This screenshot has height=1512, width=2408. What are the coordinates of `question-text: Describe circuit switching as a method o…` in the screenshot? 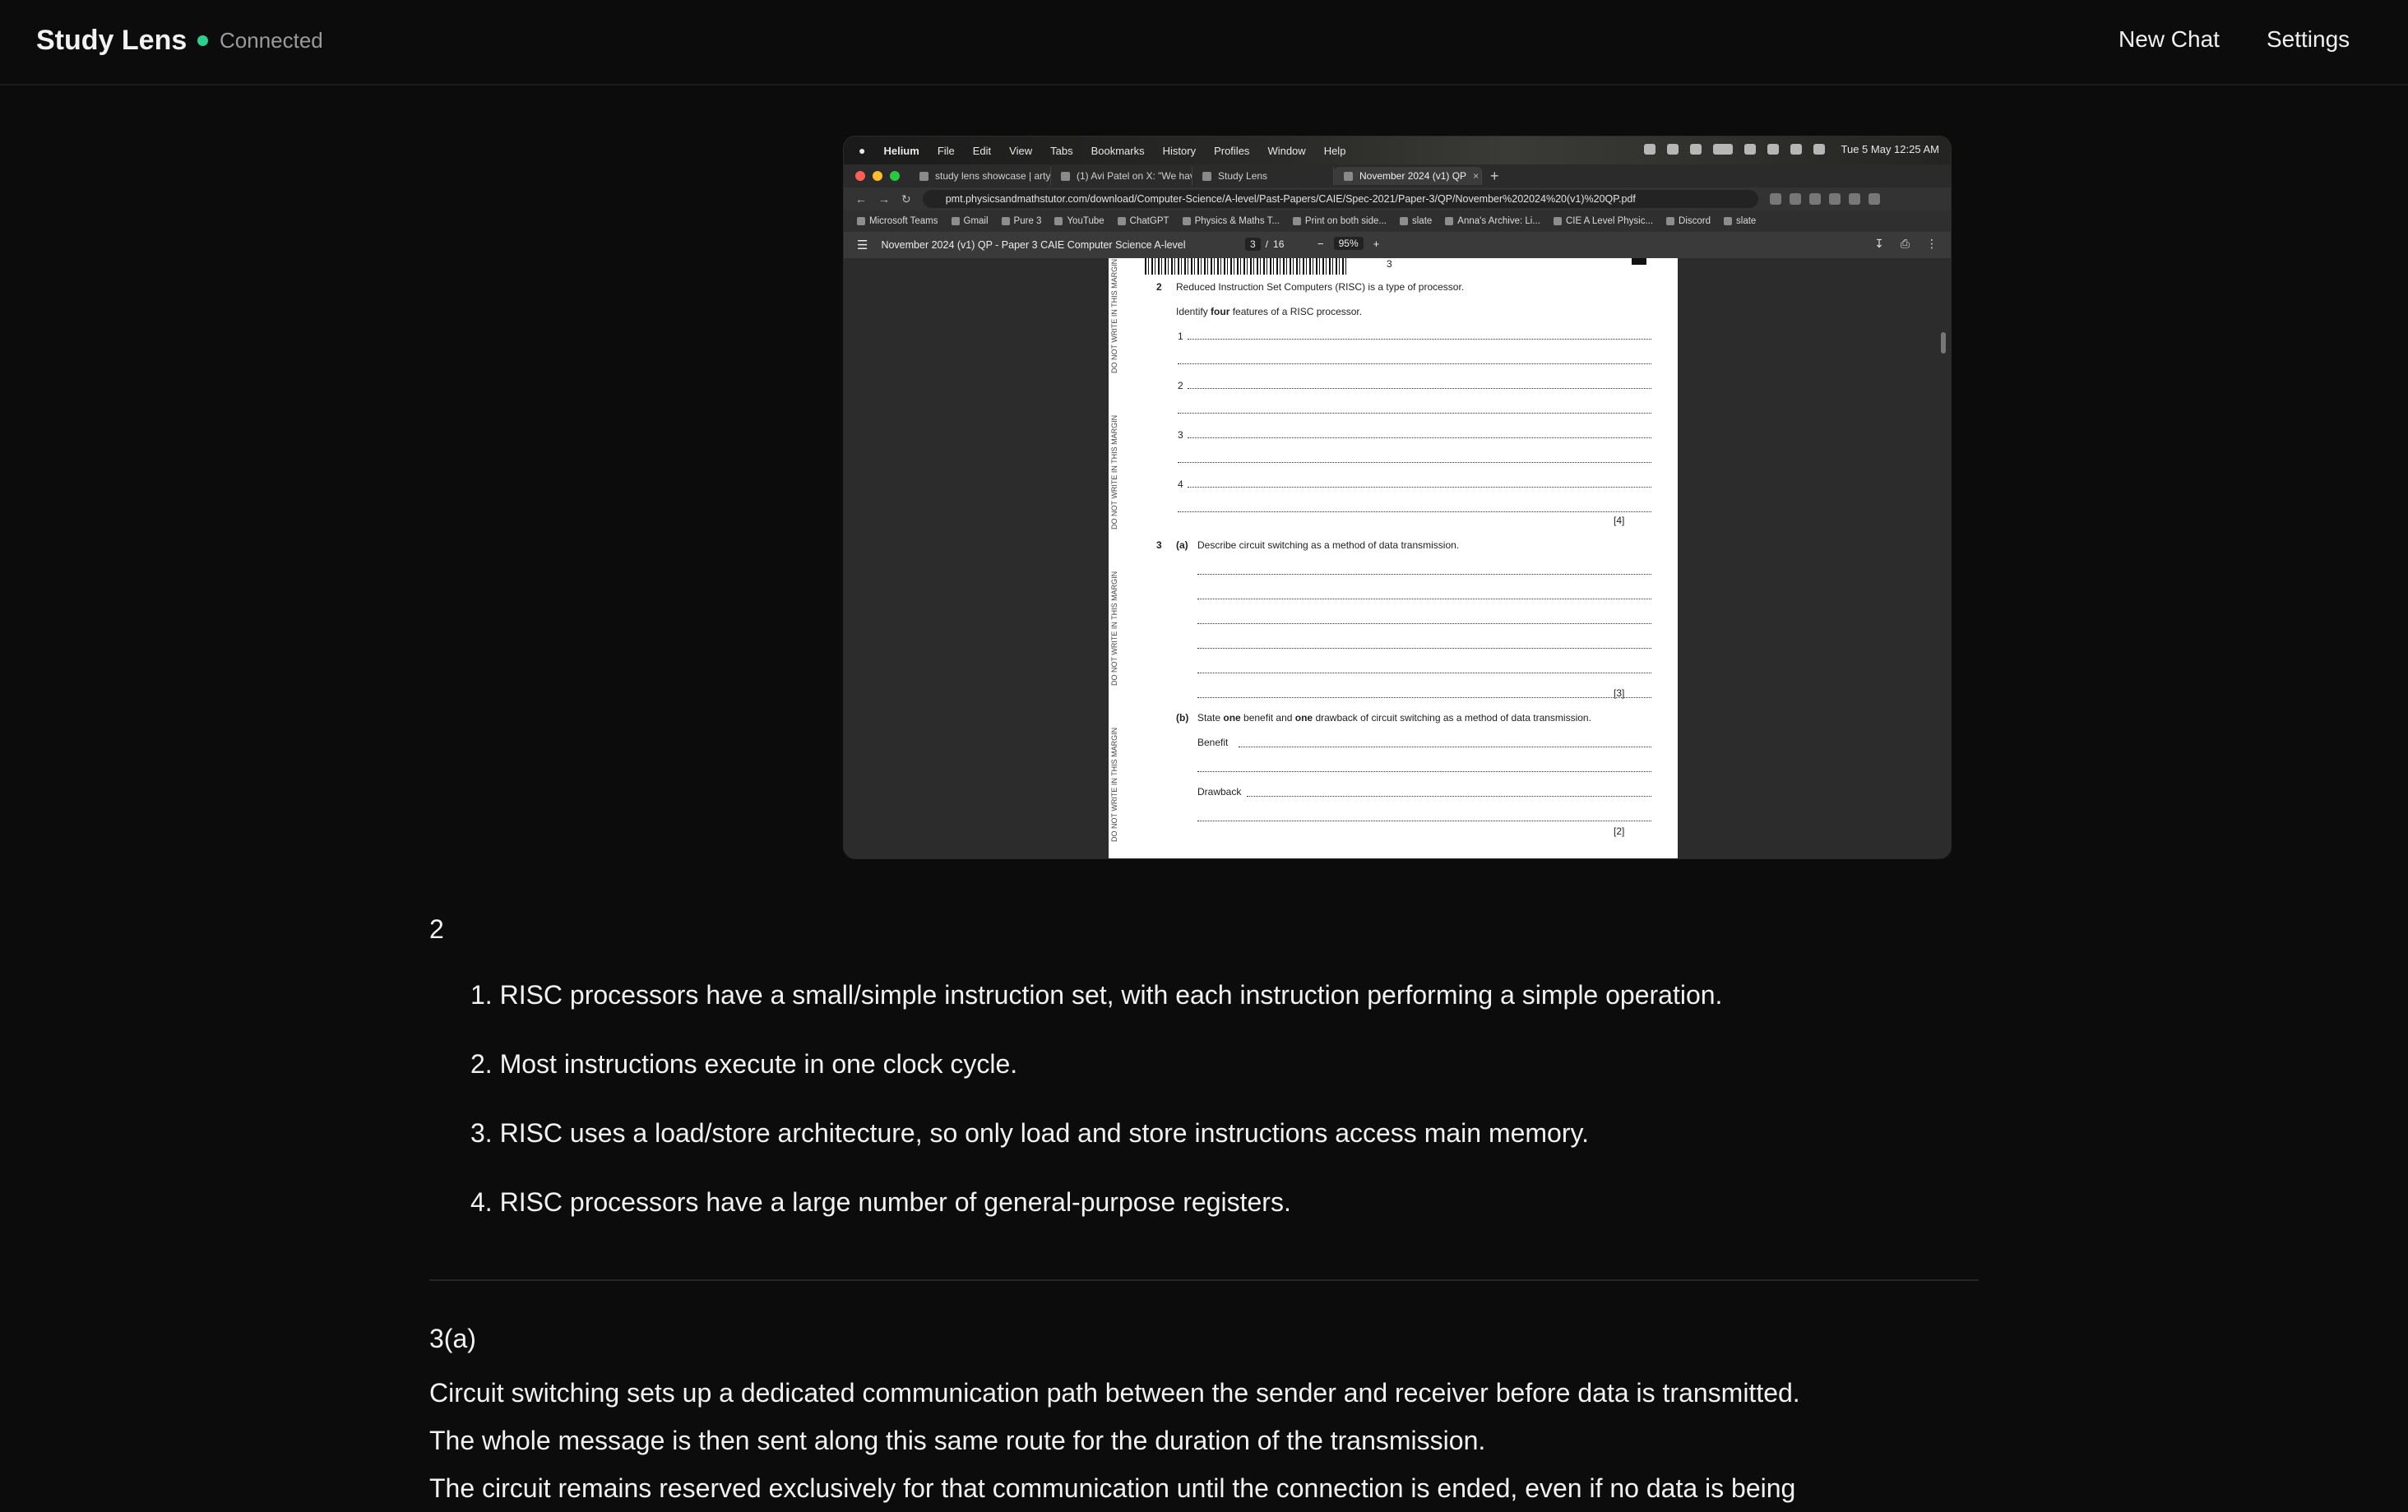 It's located at (1328, 545).